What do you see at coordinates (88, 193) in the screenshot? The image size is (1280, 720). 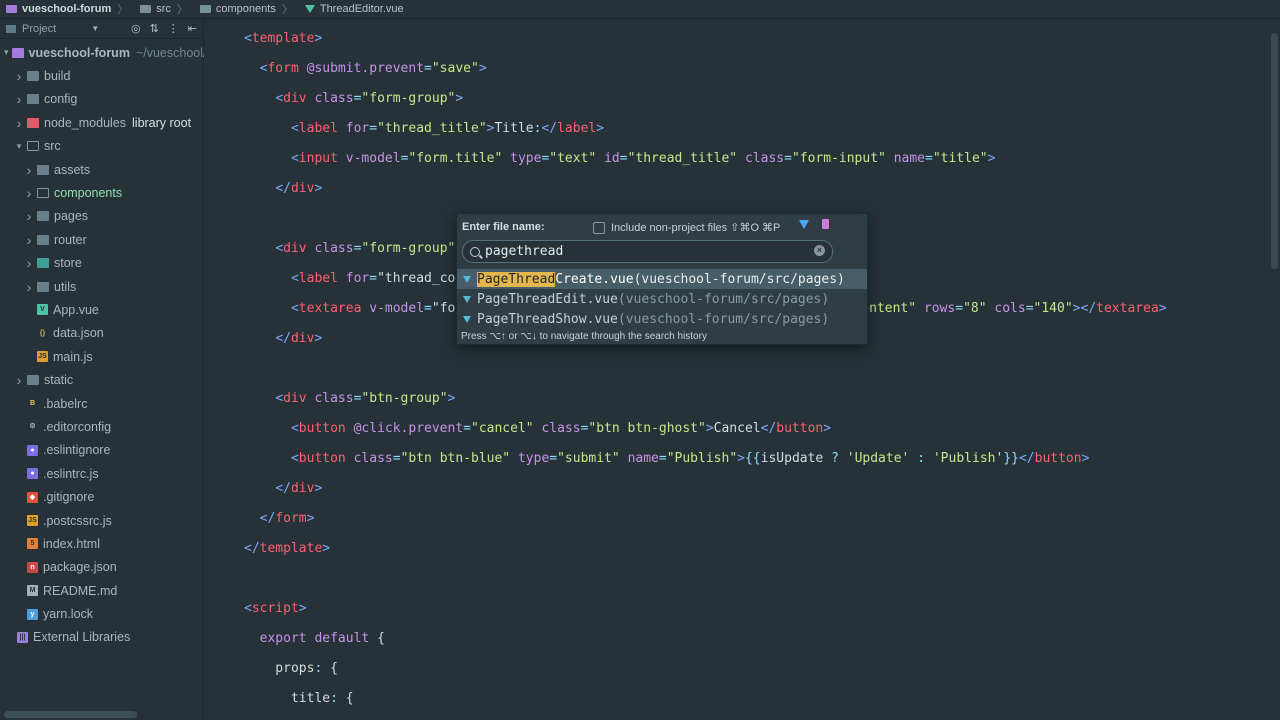 I see `tree-item-label: components` at bounding box center [88, 193].